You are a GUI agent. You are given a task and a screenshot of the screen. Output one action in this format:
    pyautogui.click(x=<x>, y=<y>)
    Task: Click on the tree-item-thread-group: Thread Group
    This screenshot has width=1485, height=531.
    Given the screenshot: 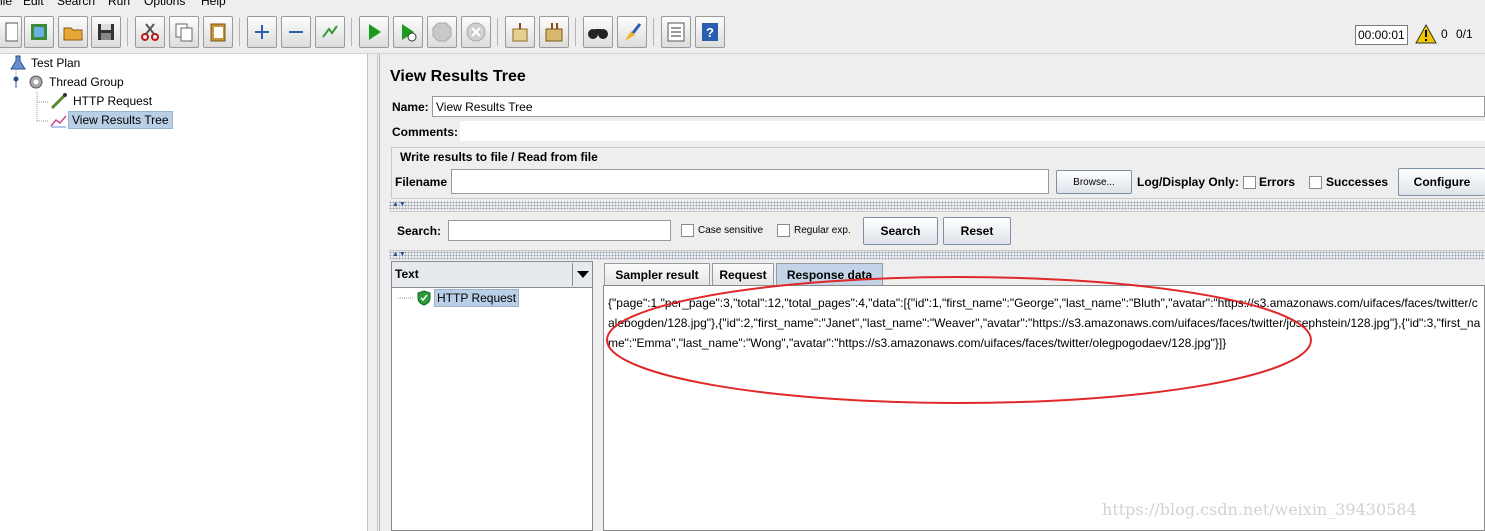 What is the action you would take?
    pyautogui.click(x=68, y=82)
    